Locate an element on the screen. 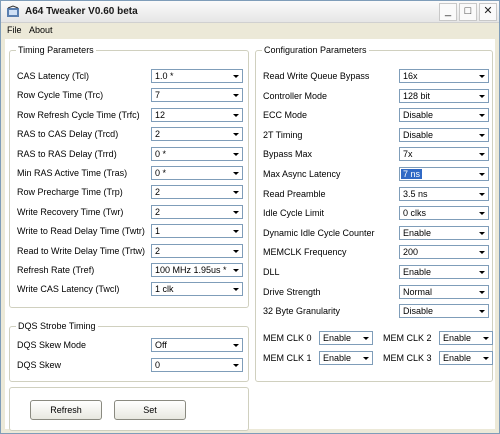 The height and width of the screenshot is (434, 500). controller-mode-dropdown: 128 bit is located at coordinates (444, 95).